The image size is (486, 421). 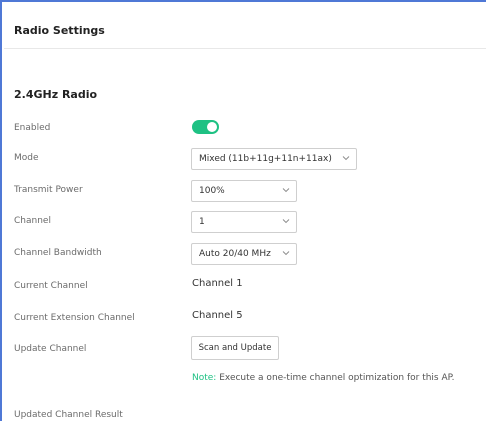 What do you see at coordinates (244, 222) in the screenshot?
I see `channel-select: 1` at bounding box center [244, 222].